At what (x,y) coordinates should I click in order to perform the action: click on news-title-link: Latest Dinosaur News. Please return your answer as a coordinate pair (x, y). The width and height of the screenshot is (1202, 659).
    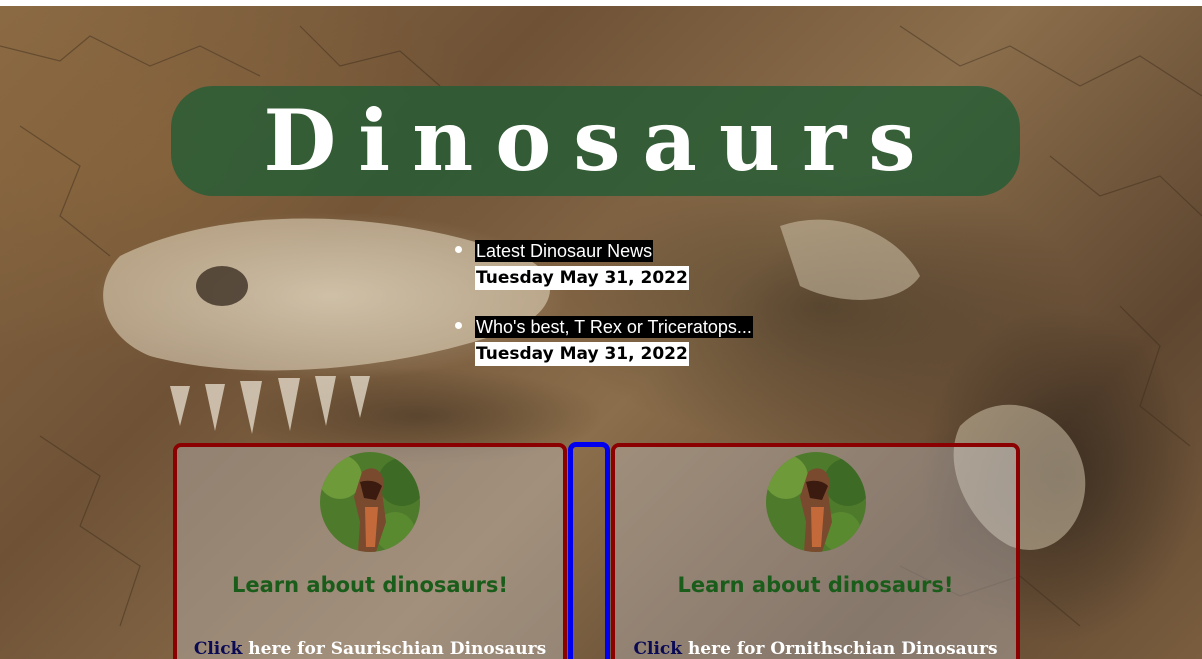
    Looking at the image, I should click on (564, 251).